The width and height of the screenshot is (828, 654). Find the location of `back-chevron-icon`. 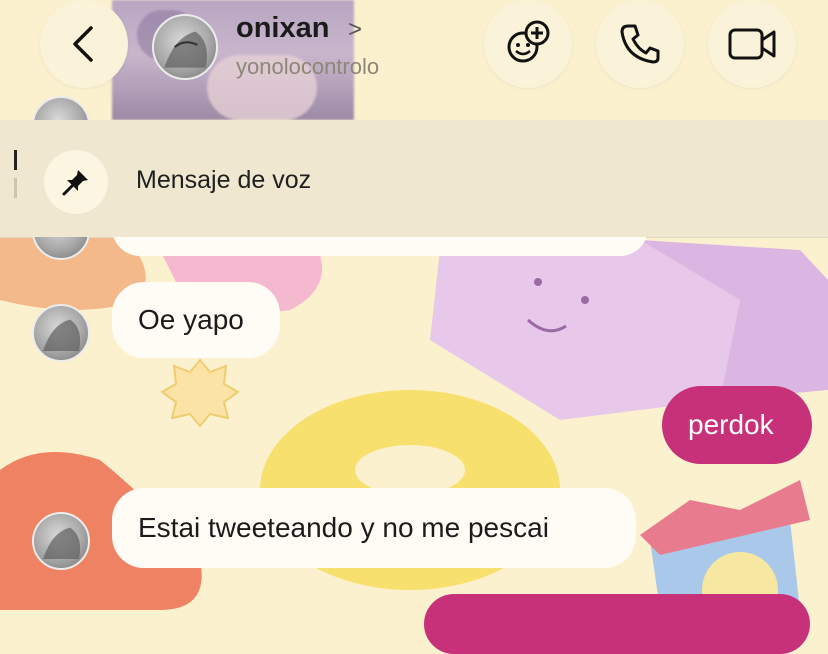

back-chevron-icon is located at coordinates (83, 44).